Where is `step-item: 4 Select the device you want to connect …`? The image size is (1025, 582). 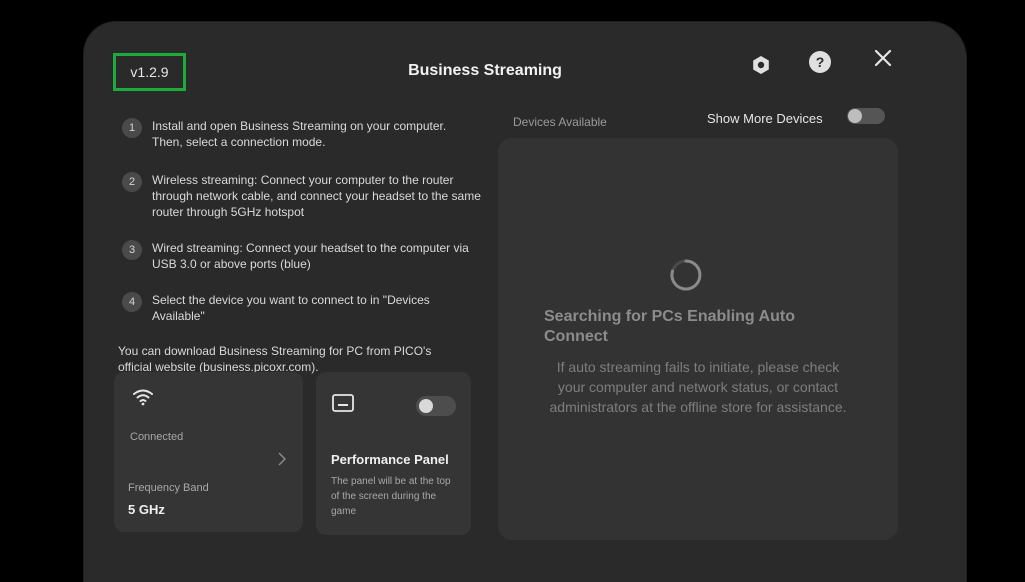 step-item: 4 Select the device you want to connect … is located at coordinates (302, 308).